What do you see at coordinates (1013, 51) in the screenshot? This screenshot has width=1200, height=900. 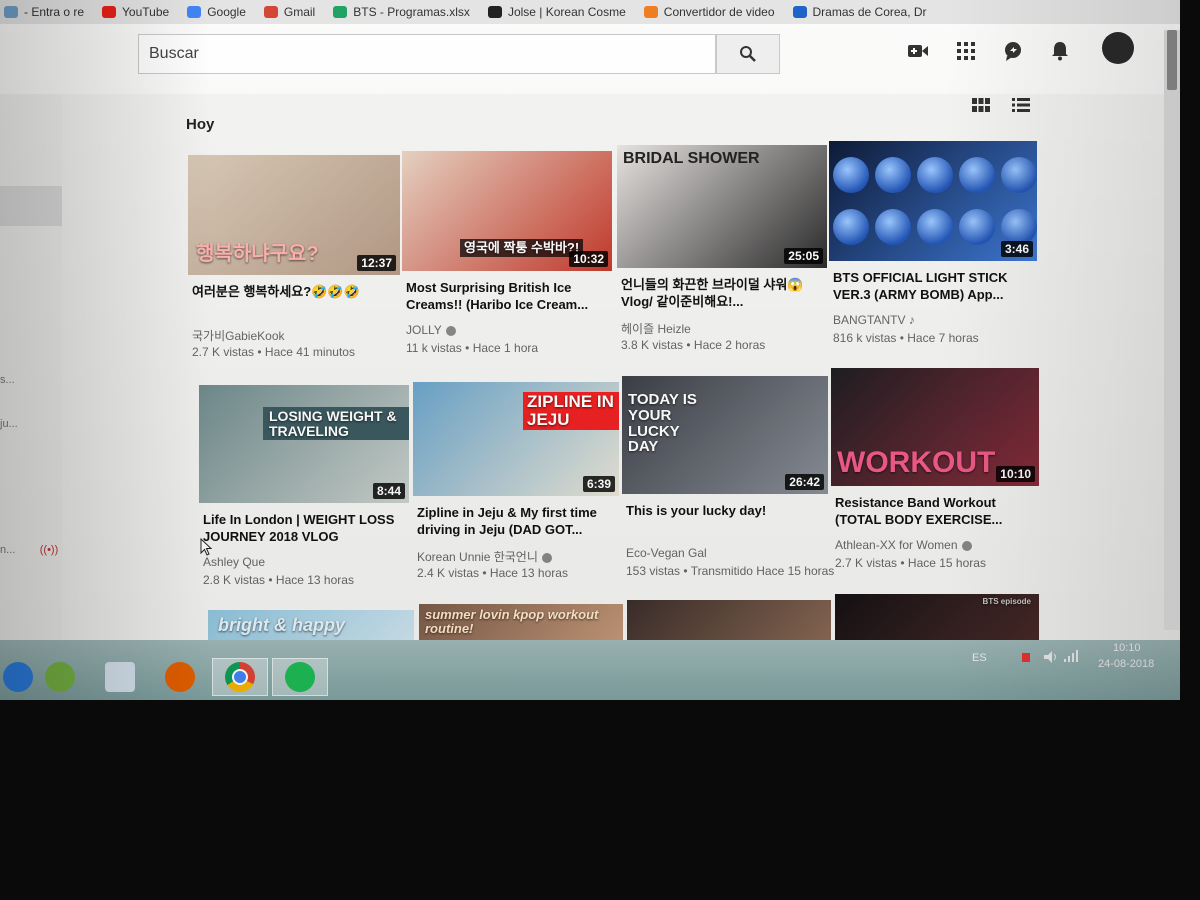 I see `chat-icon` at bounding box center [1013, 51].